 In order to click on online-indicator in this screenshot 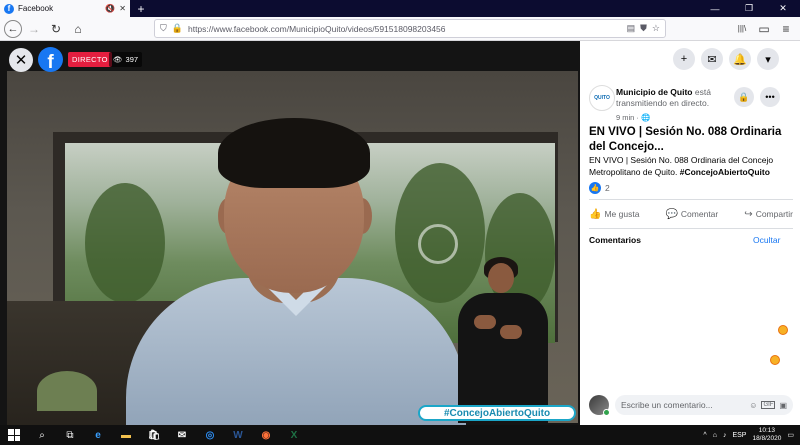, I will do `click(606, 412)`.